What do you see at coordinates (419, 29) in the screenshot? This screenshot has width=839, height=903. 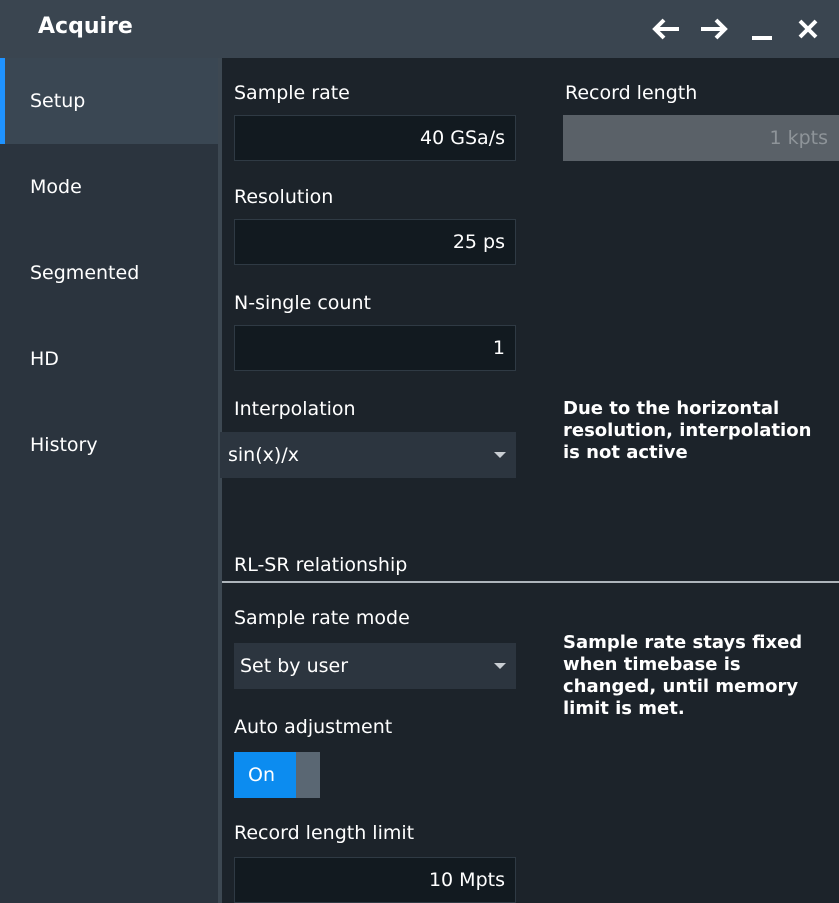 I see `title-bar: Acquire` at bounding box center [419, 29].